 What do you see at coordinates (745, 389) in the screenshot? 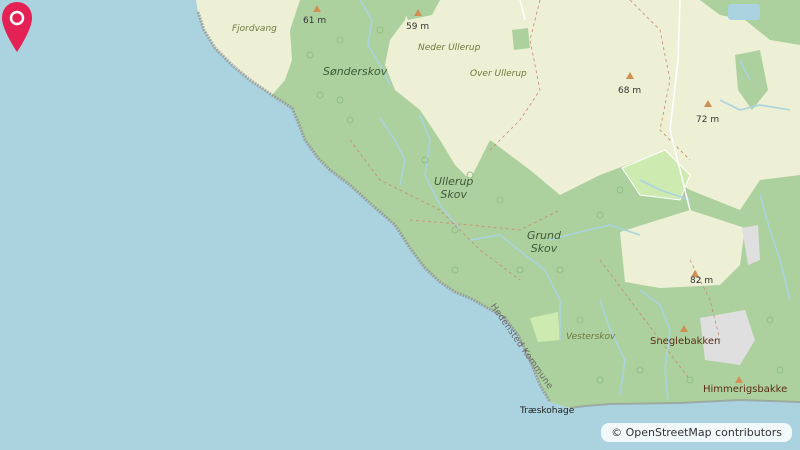
I see `label-himmerigsbakke: Himmerigsbakke` at bounding box center [745, 389].